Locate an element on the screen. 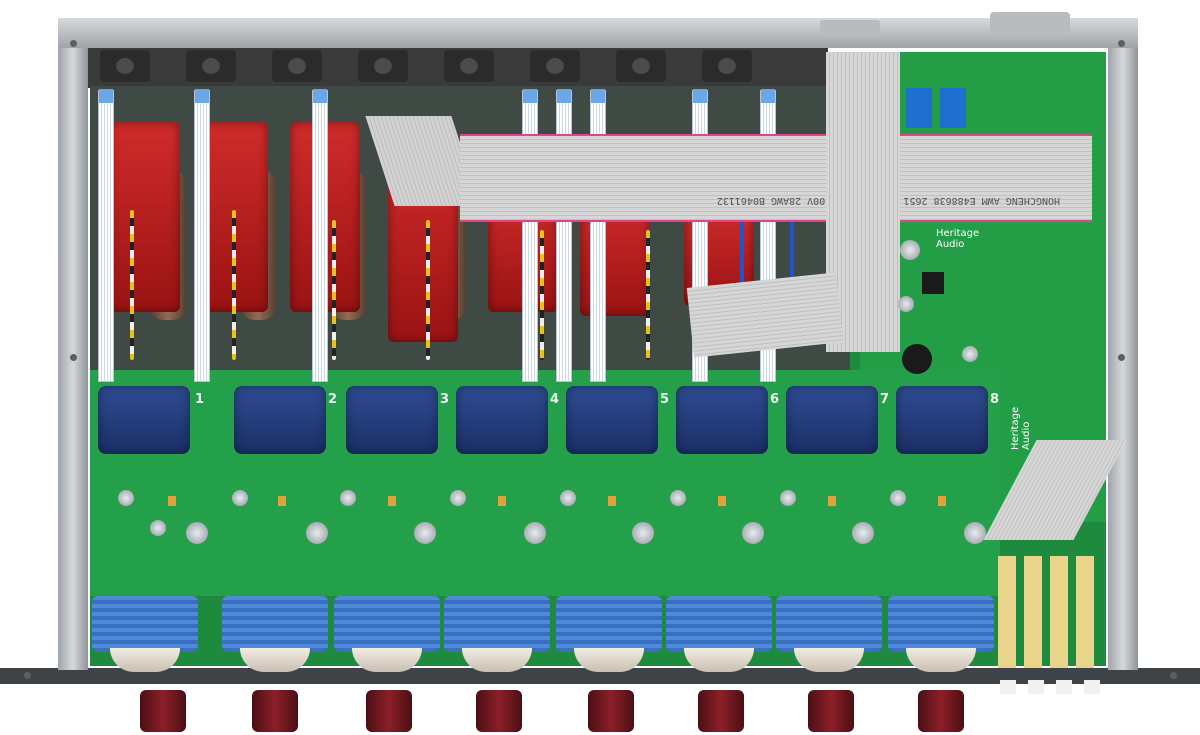  channel-number-4: 4 is located at coordinates (555, 399).